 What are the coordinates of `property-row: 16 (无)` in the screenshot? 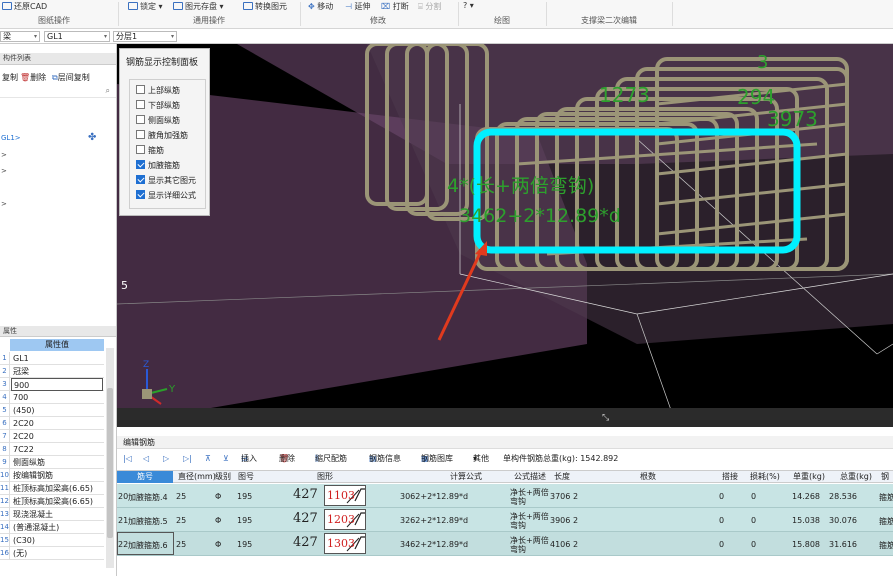 It's located at (52, 553).